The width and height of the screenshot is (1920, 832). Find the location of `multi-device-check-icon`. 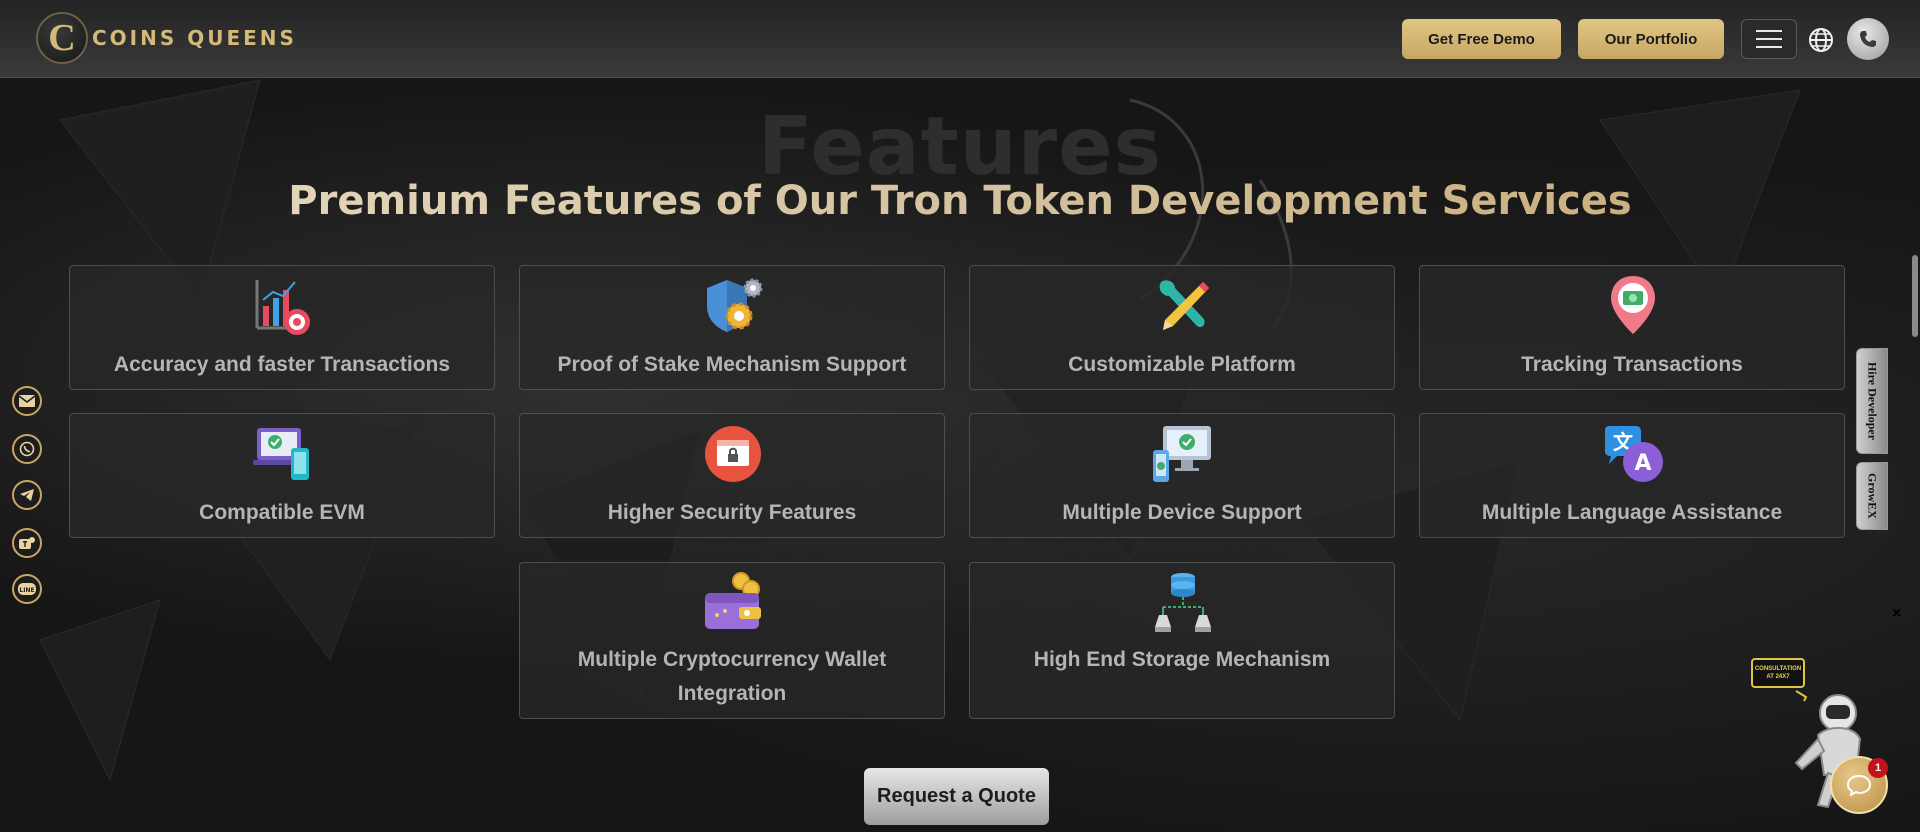

multi-device-check-icon is located at coordinates (1182, 454).